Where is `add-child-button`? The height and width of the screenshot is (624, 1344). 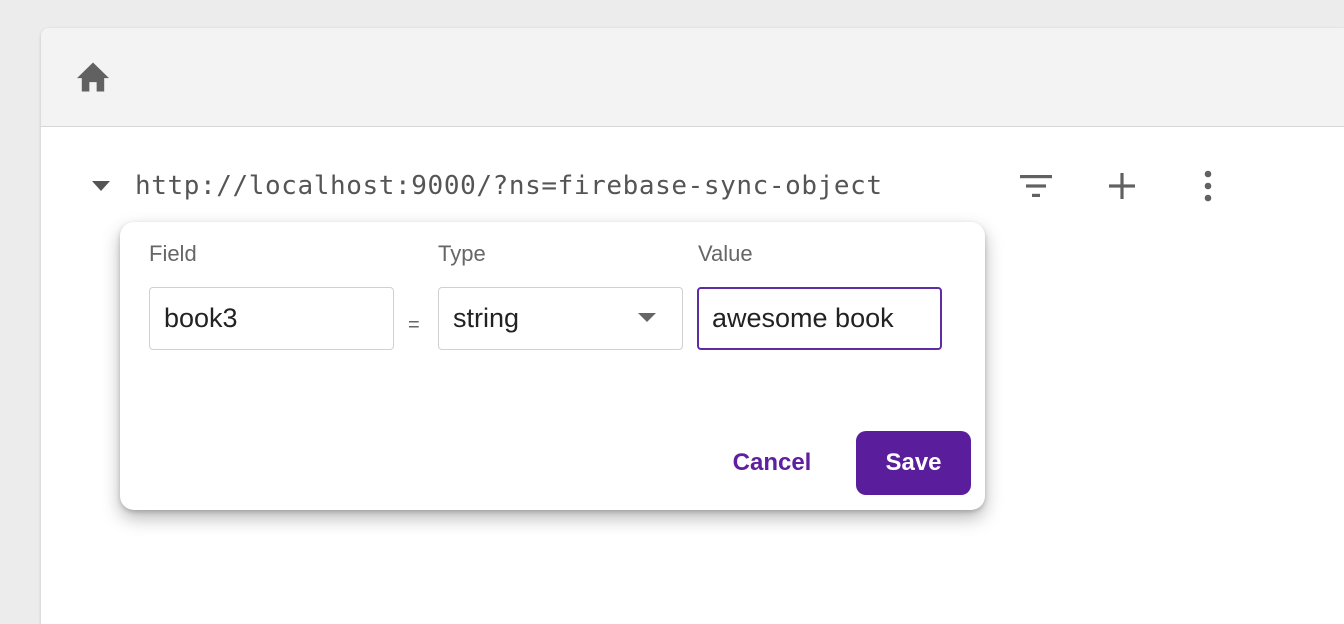
add-child-button is located at coordinates (1122, 186).